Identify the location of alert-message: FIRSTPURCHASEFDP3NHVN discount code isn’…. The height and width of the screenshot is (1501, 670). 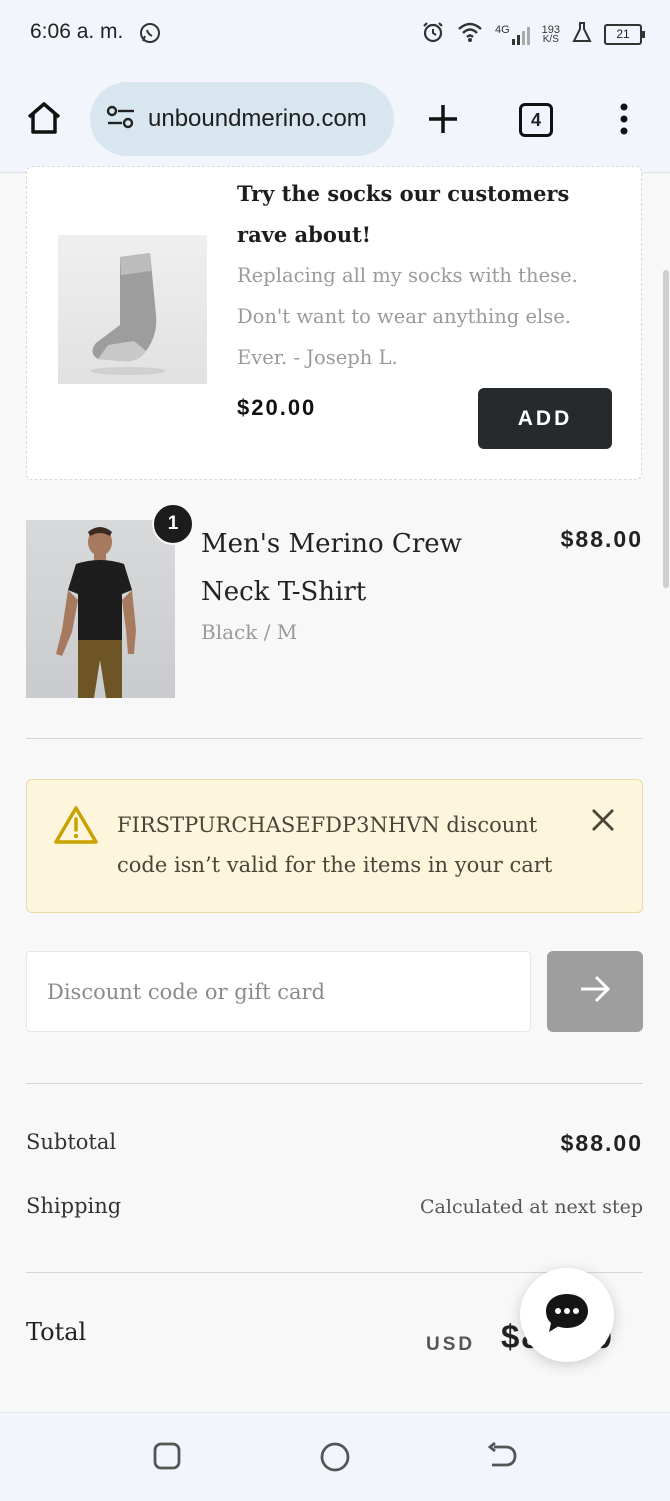
(335, 845).